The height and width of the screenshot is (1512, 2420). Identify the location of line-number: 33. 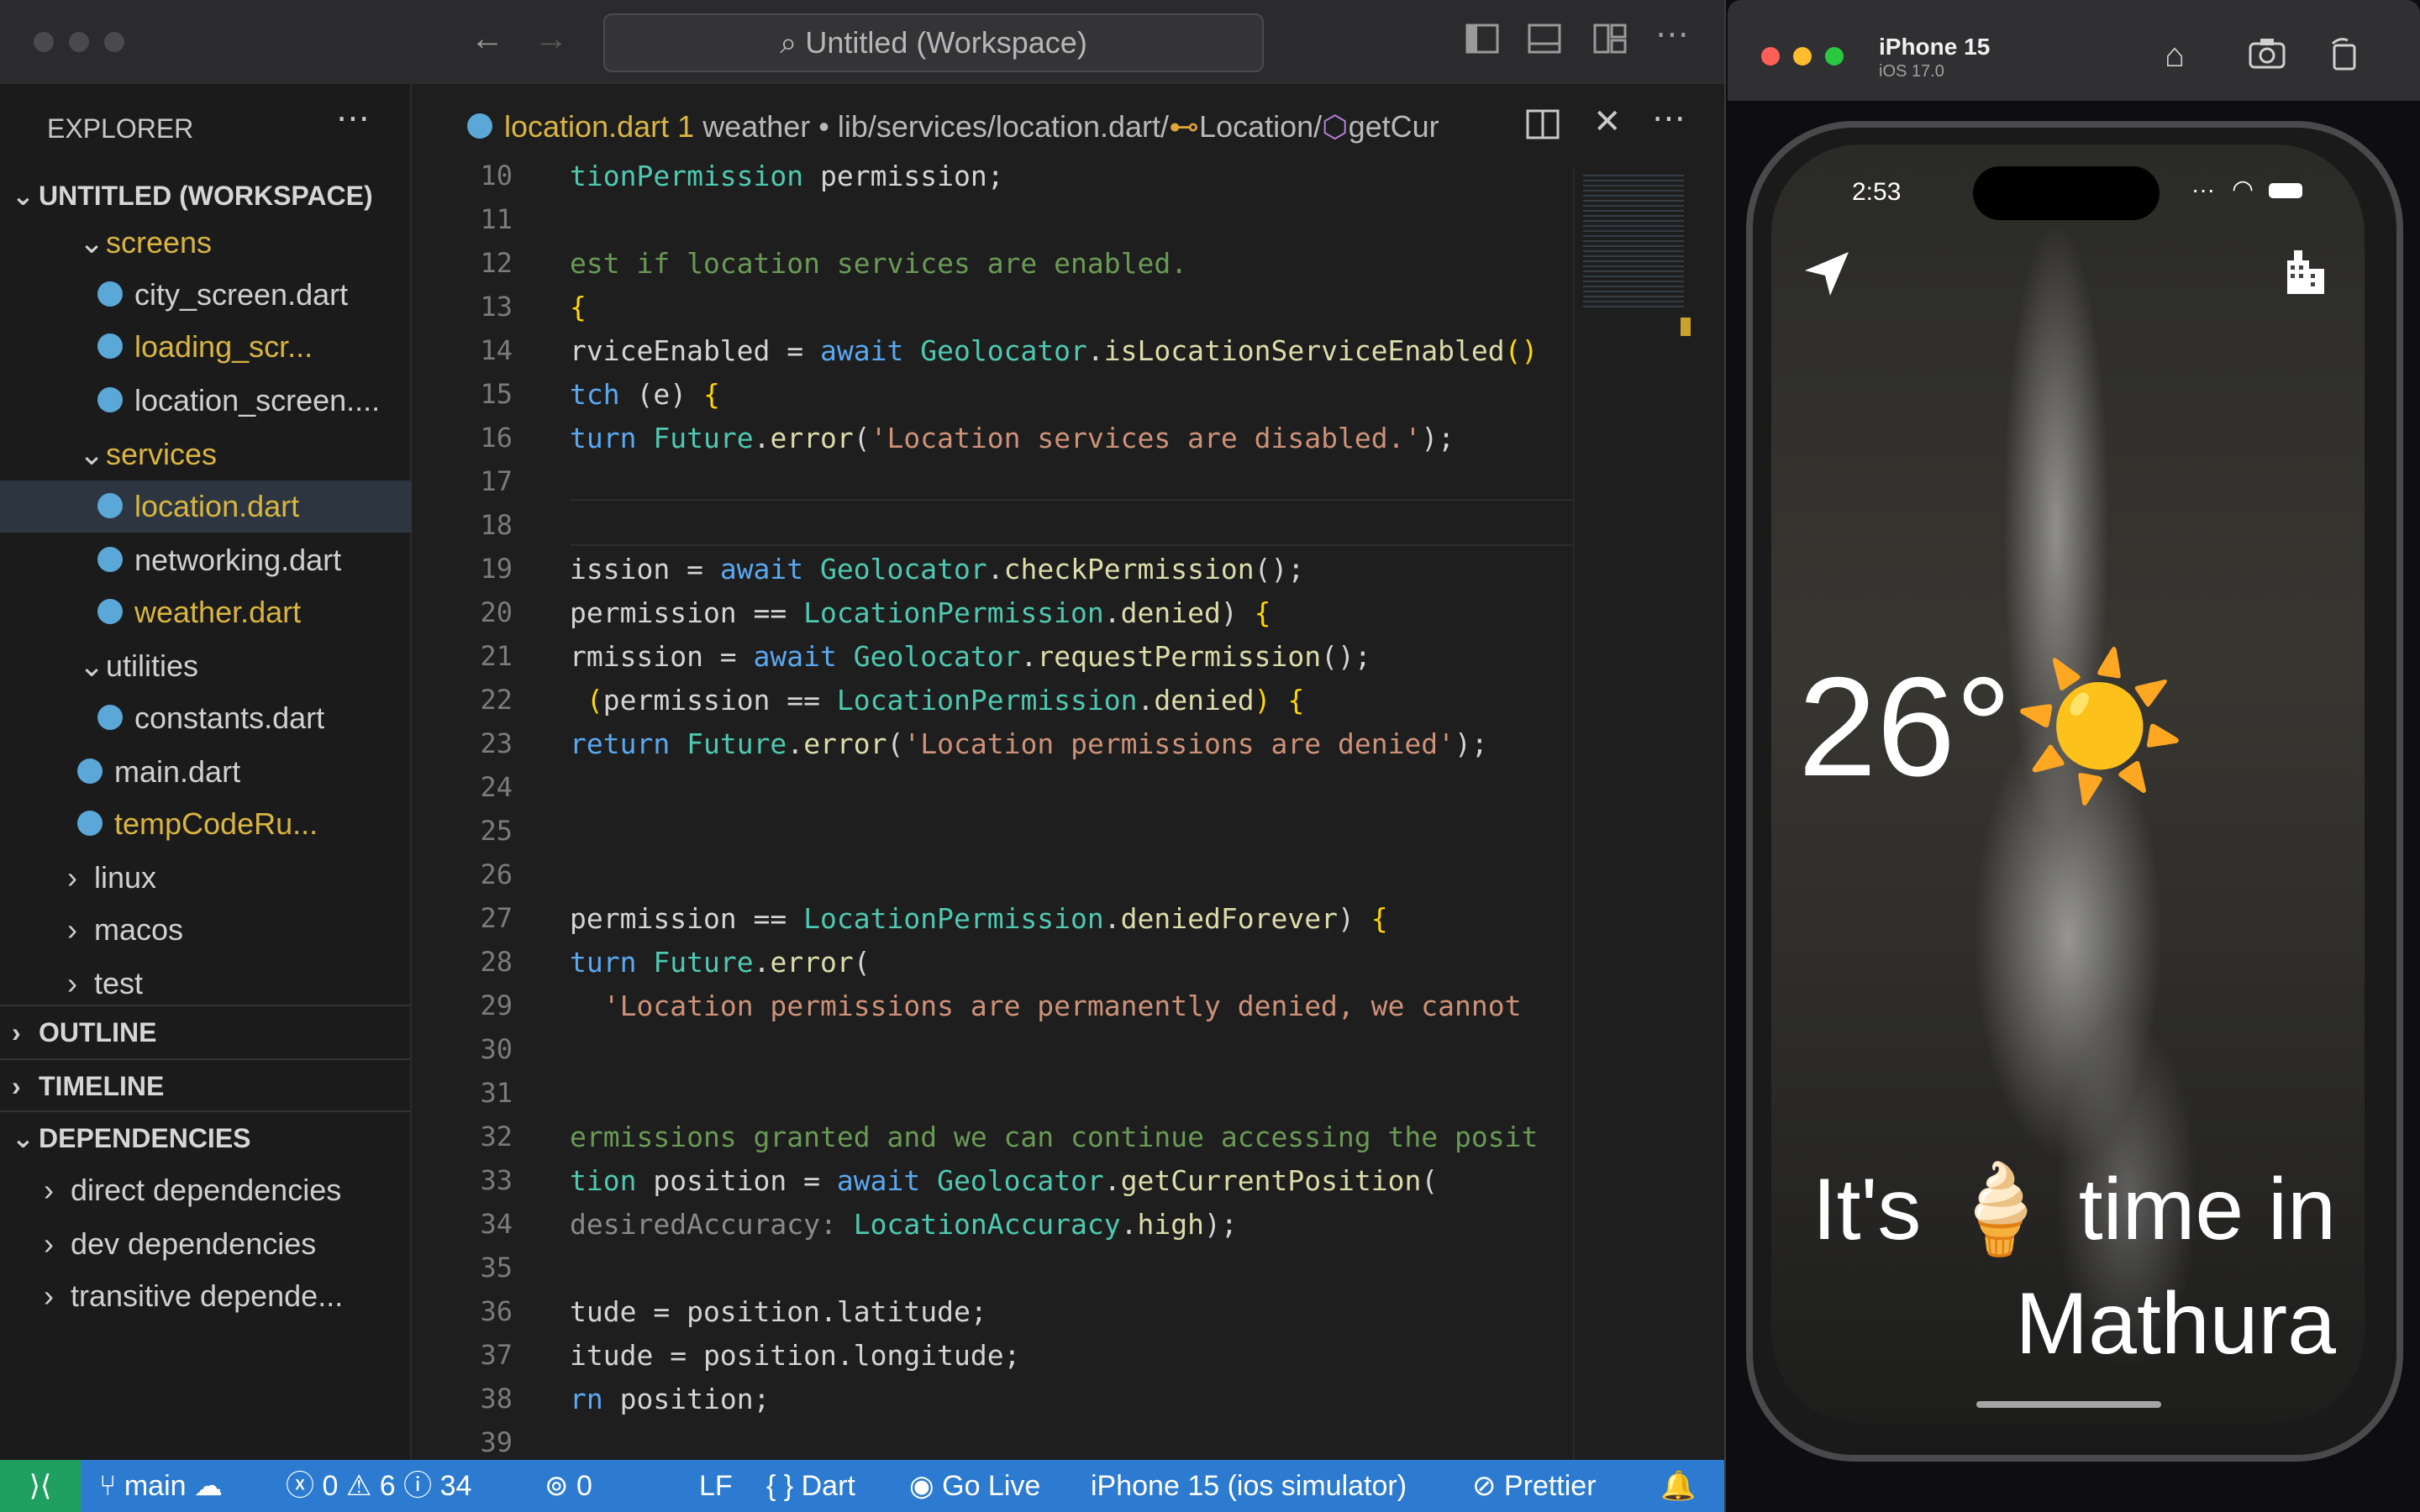
(496, 1180).